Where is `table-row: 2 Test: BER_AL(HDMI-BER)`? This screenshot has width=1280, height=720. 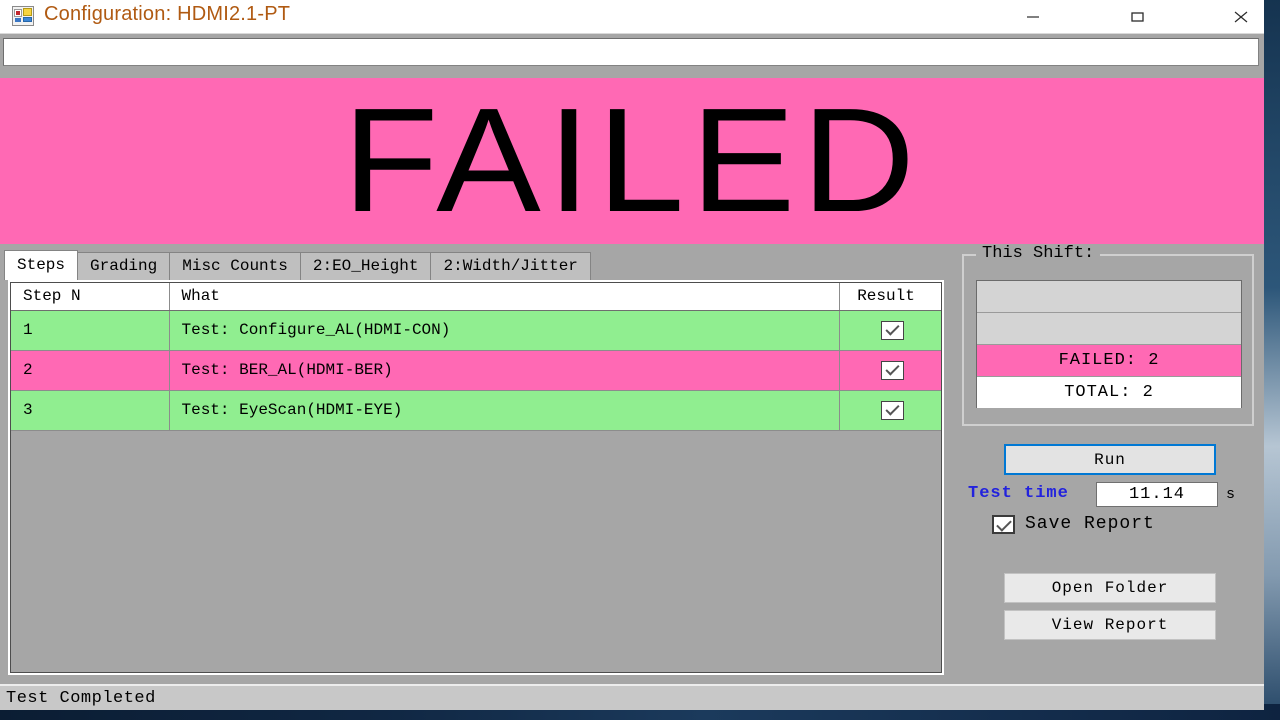
table-row: 2 Test: BER_AL(HDMI-BER) is located at coordinates (476, 370).